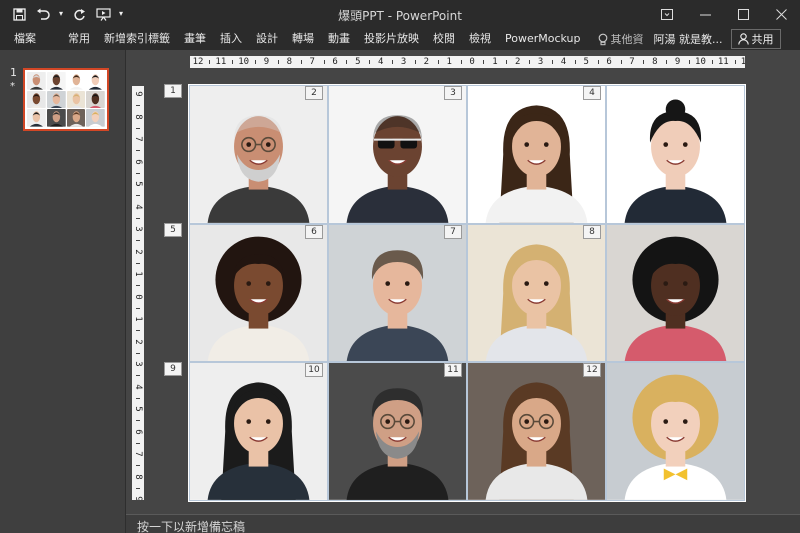 This screenshot has height=533, width=800. Describe the element at coordinates (536, 293) in the screenshot. I see `portrait-picture: 8` at that location.